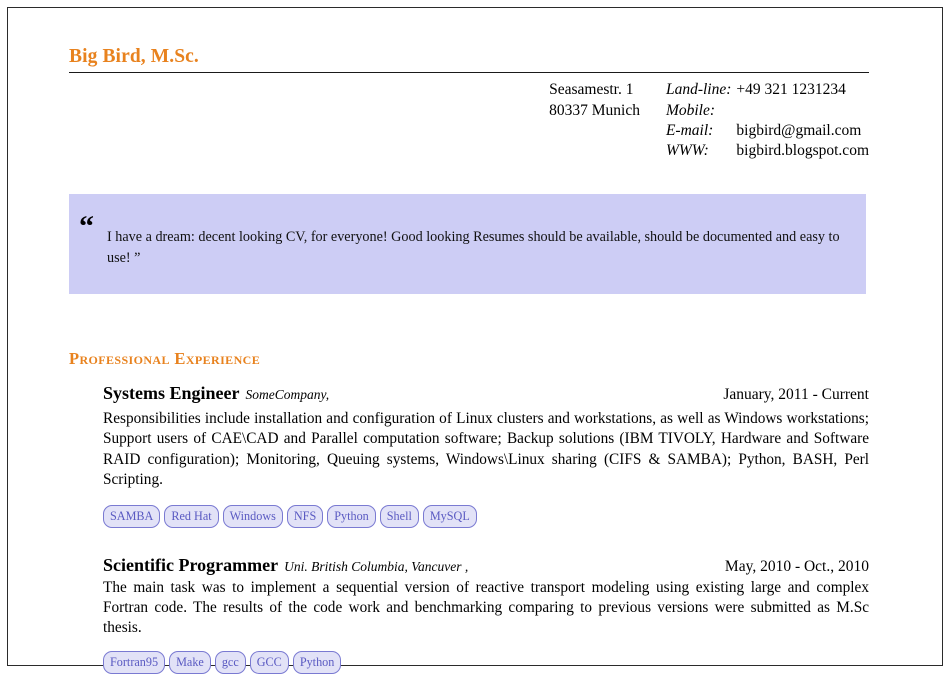 This screenshot has width=951, height=674. What do you see at coordinates (802, 111) in the screenshot?
I see `mobile-value` at bounding box center [802, 111].